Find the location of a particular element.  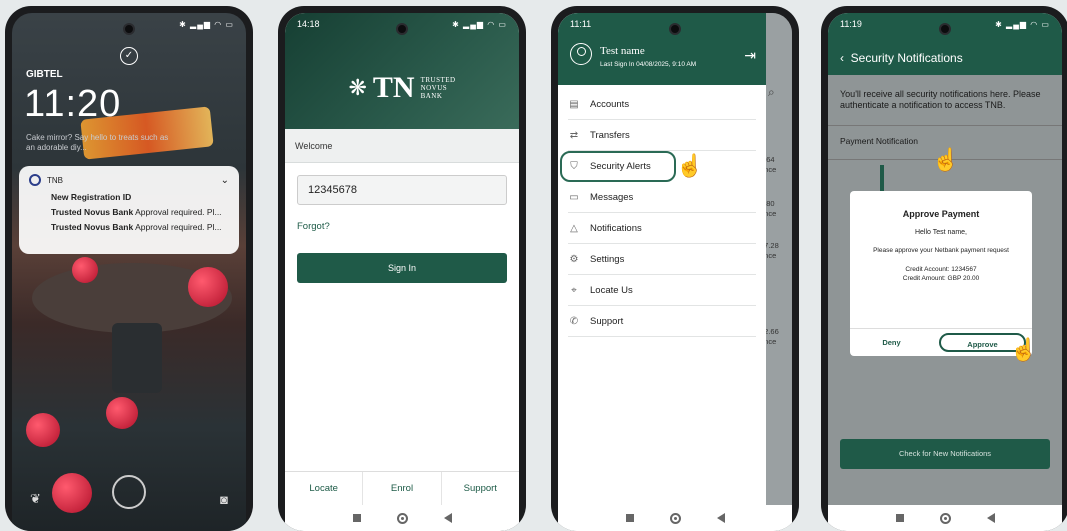

nav-support: Support is located at coordinates (480, 488).